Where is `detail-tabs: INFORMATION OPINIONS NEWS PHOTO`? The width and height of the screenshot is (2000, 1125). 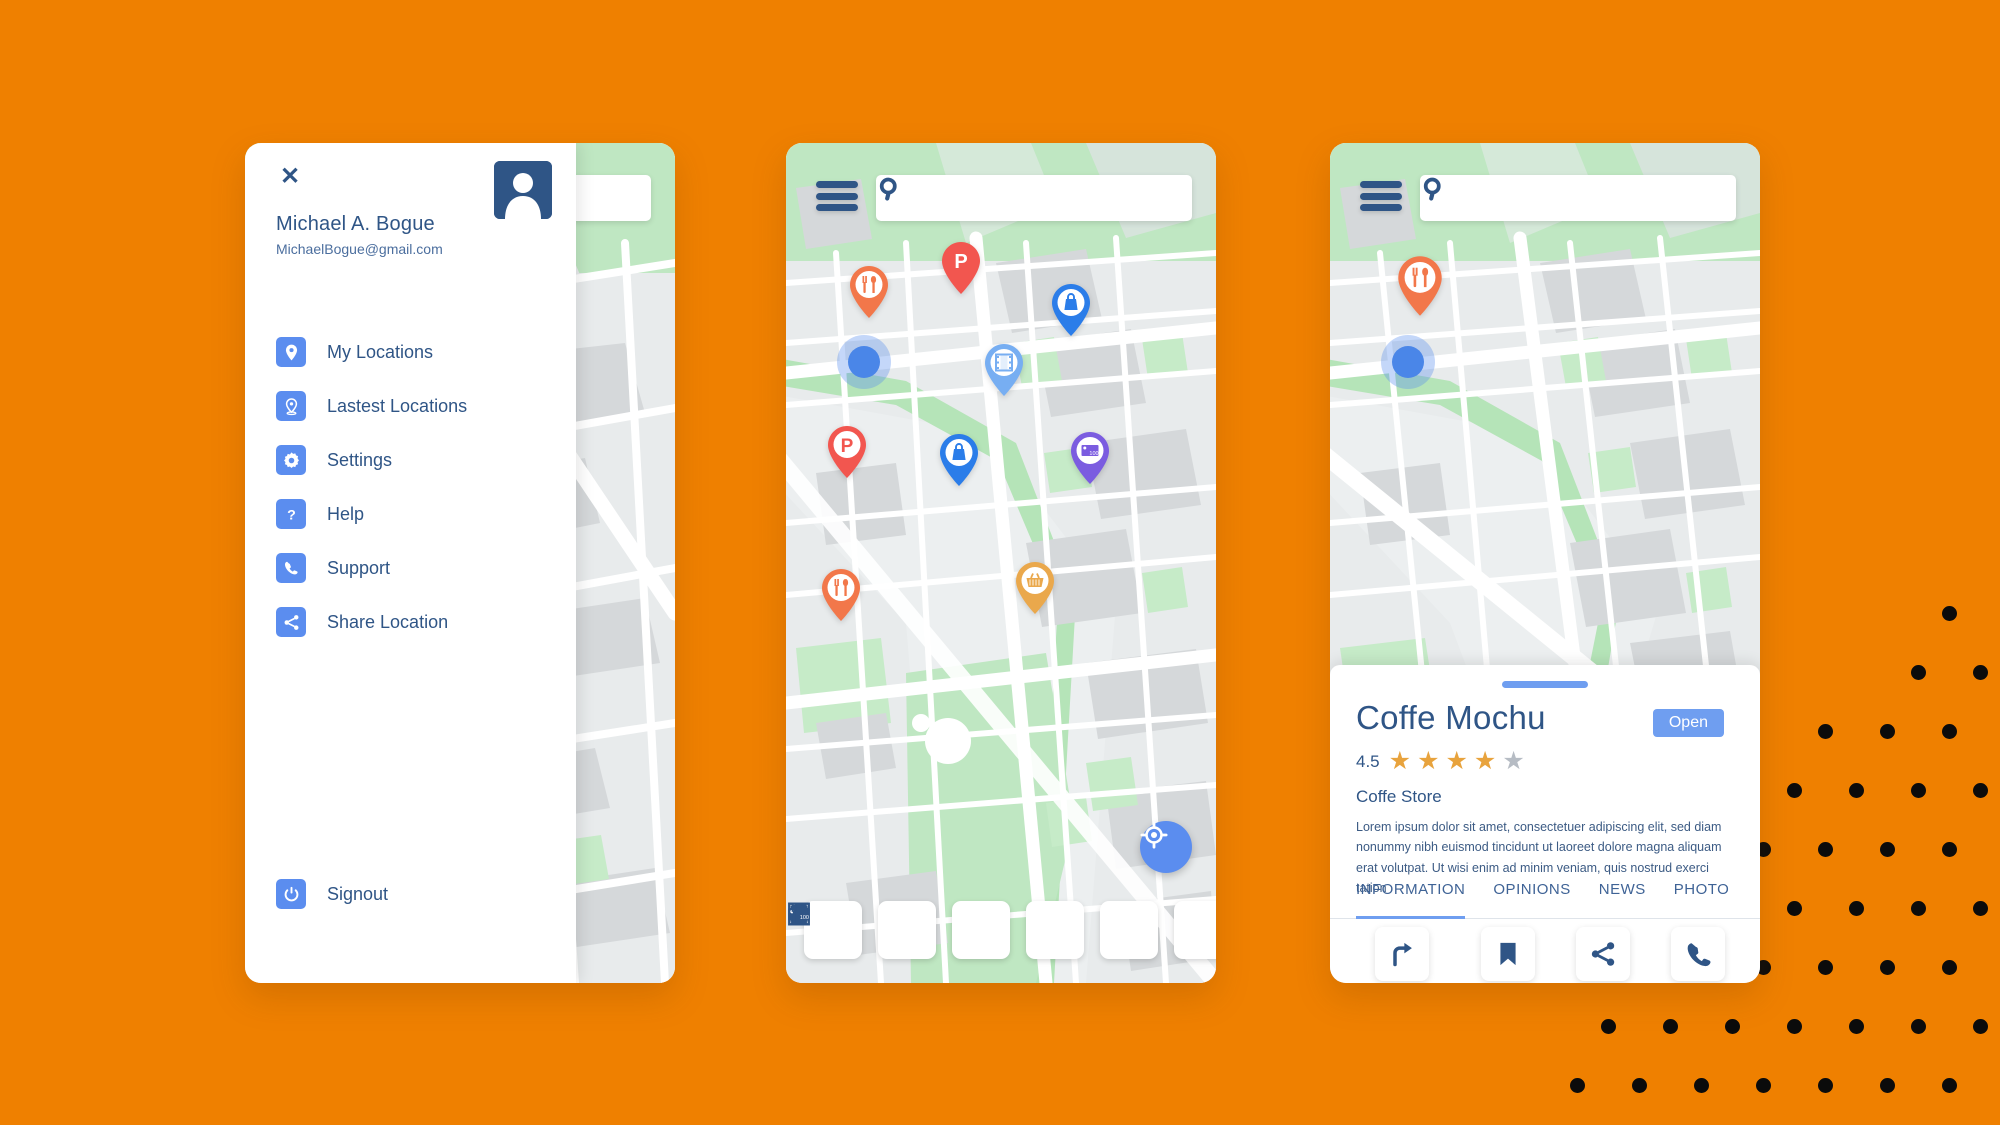 detail-tabs: INFORMATION OPINIONS NEWS PHOTO is located at coordinates (1545, 897).